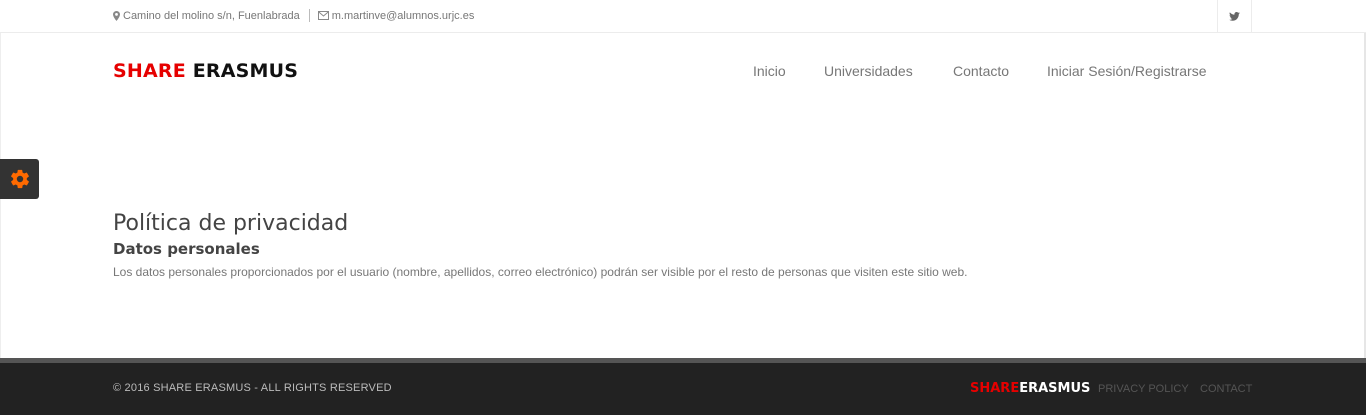 The image size is (1366, 415). Describe the element at coordinates (981, 71) in the screenshot. I see `nav-contacto: Contacto` at that location.